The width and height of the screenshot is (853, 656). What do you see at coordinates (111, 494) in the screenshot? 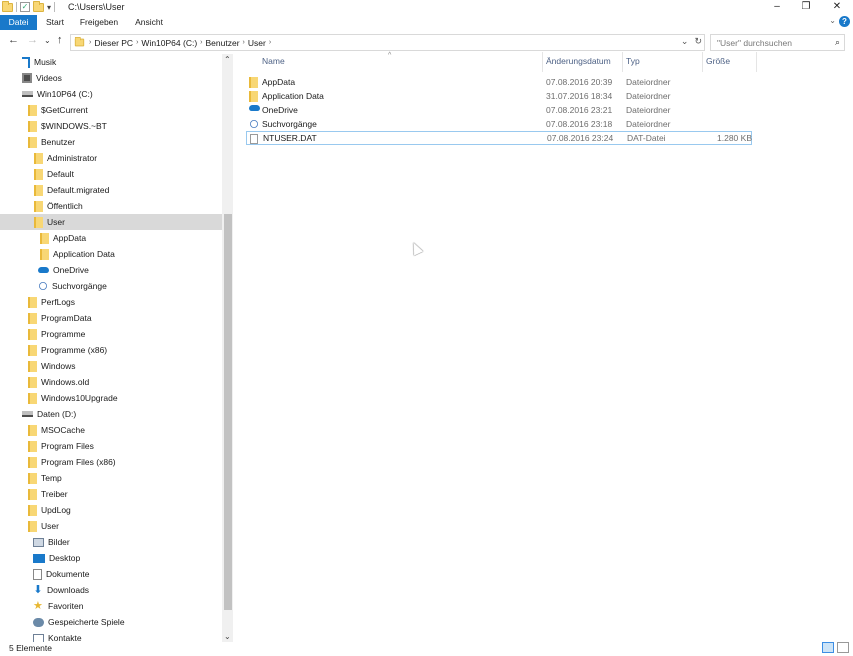
I see `tree-item: Treiber` at bounding box center [111, 494].